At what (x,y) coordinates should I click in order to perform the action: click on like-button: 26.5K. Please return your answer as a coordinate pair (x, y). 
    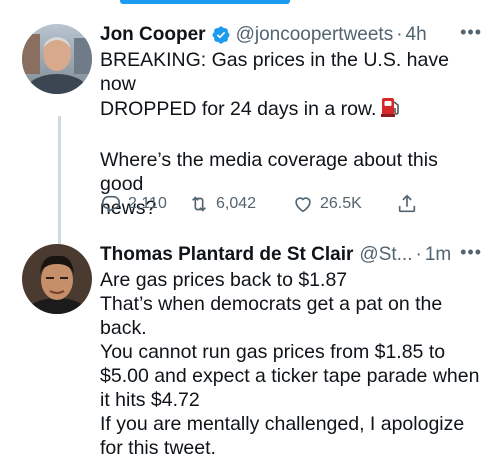
    Looking at the image, I should click on (327, 204).